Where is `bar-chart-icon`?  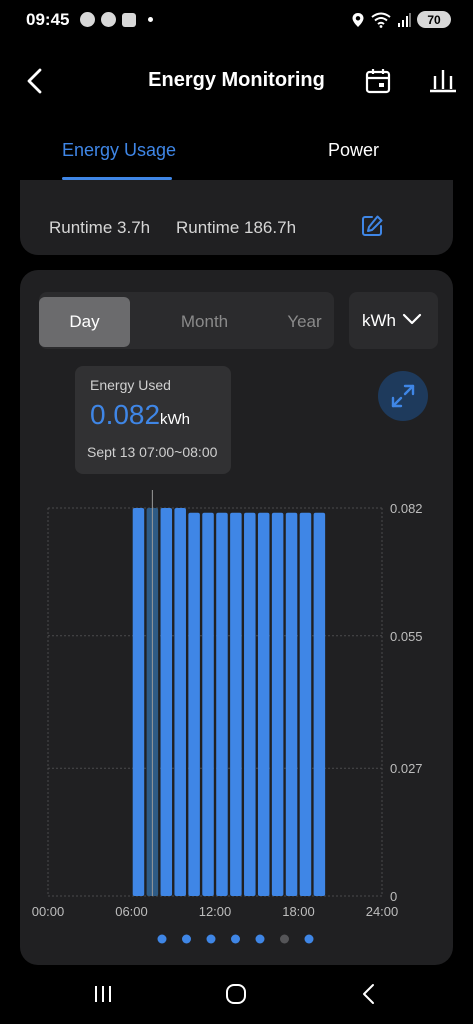
bar-chart-icon is located at coordinates (443, 81).